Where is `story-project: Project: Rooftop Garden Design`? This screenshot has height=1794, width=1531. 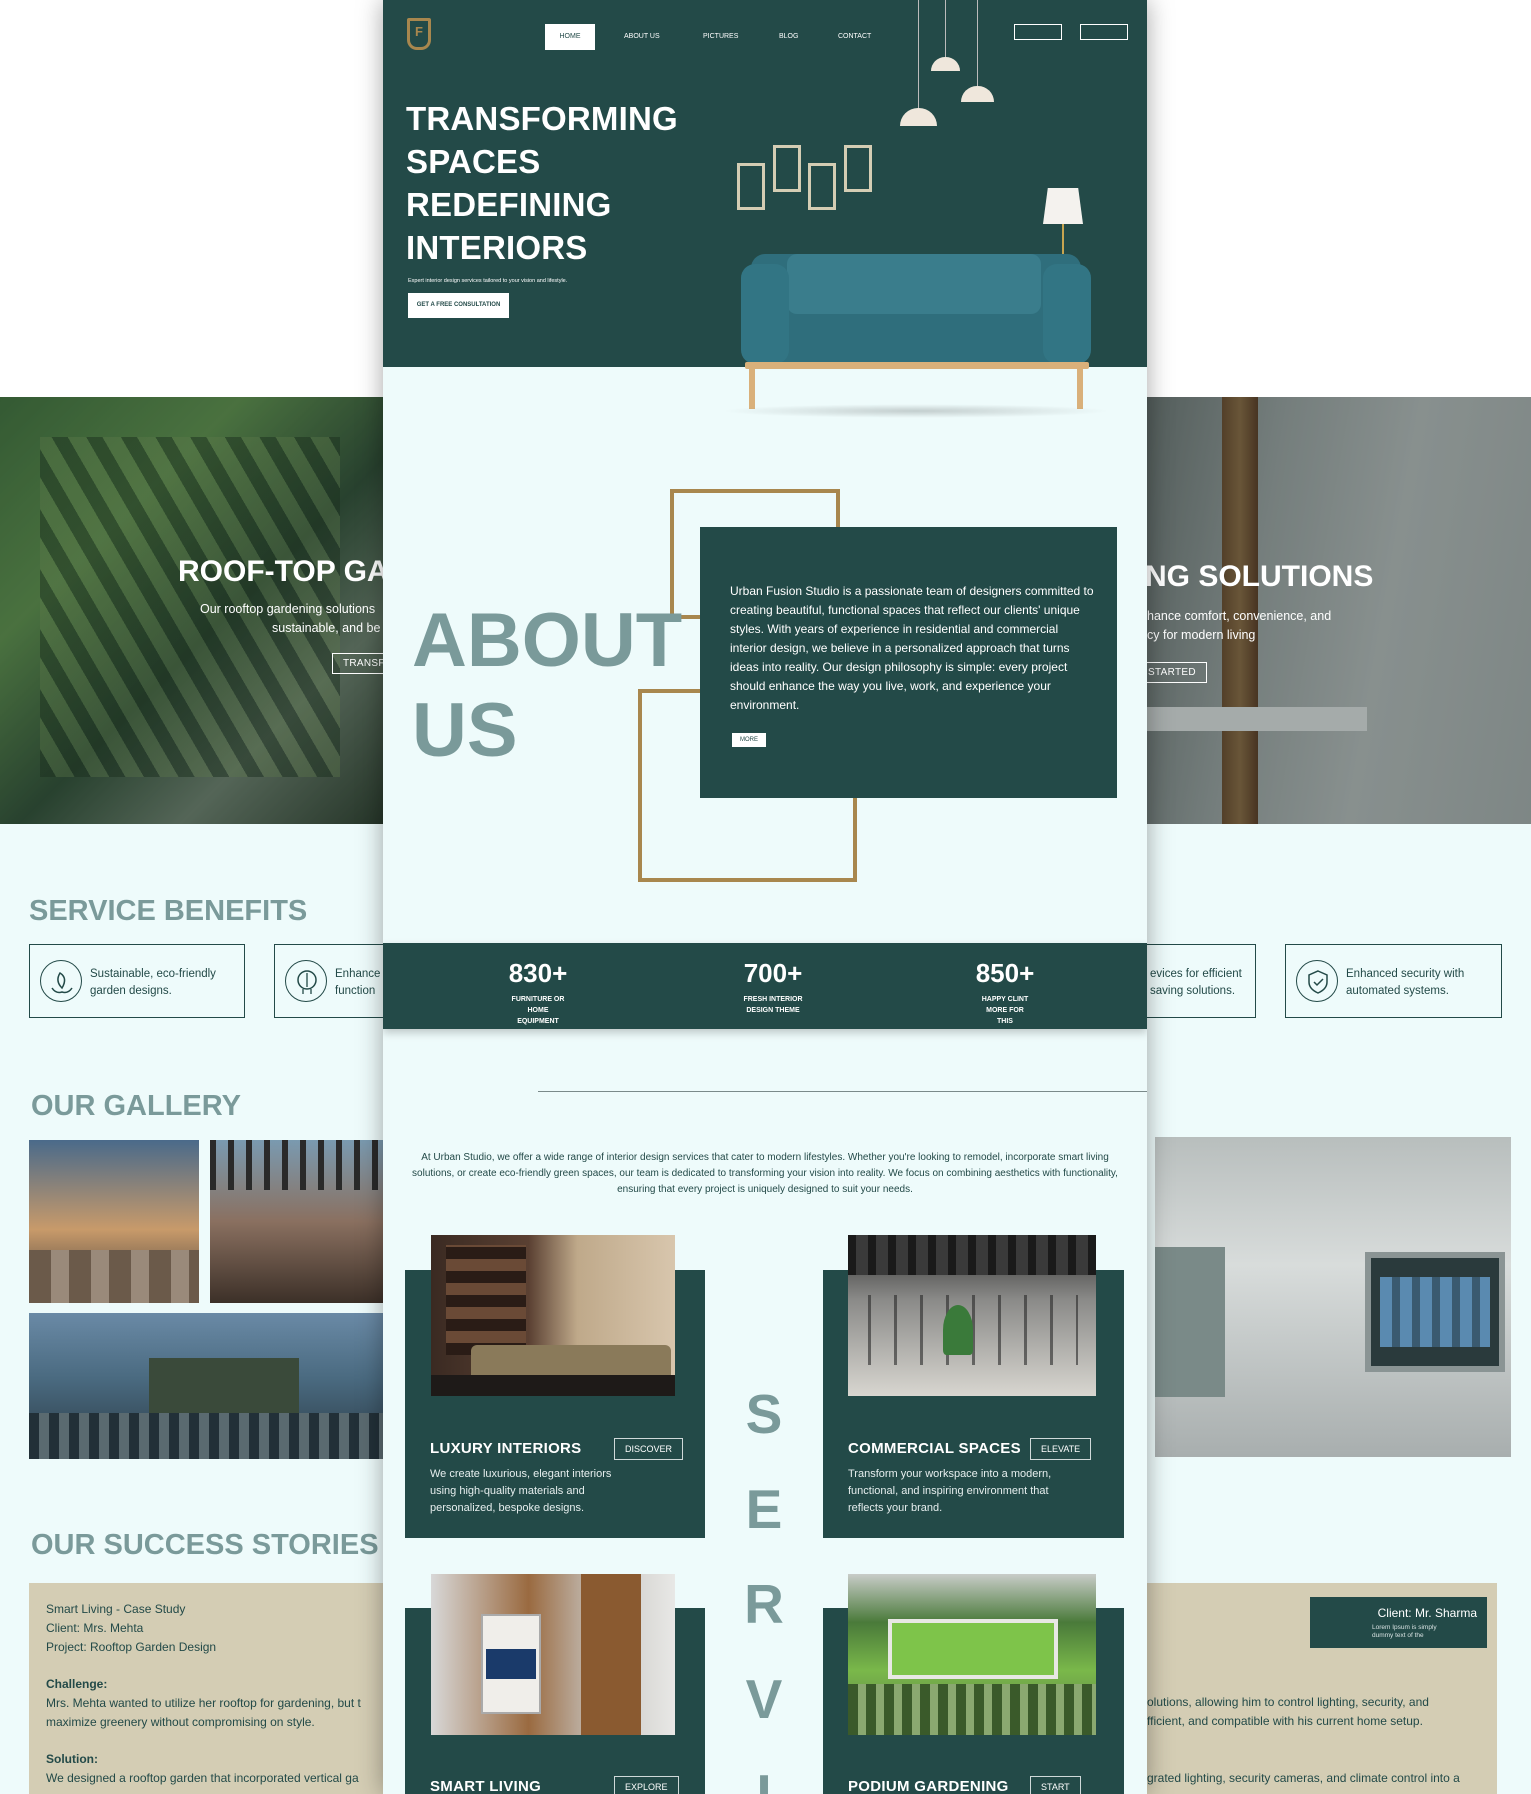 story-project: Project: Rooftop Garden Design is located at coordinates (131, 1647).